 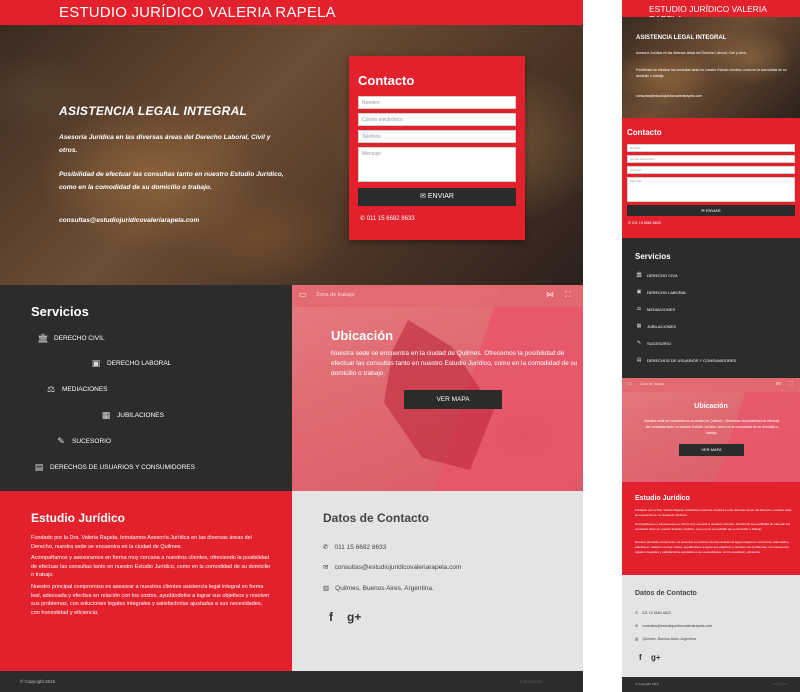 What do you see at coordinates (78, 518) in the screenshot?
I see `about-title: Estudio Jurídico` at bounding box center [78, 518].